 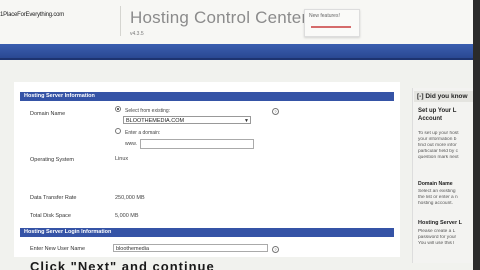 I want to click on transfer-rate-label: Data Transfer Rate, so click(x=53, y=198).